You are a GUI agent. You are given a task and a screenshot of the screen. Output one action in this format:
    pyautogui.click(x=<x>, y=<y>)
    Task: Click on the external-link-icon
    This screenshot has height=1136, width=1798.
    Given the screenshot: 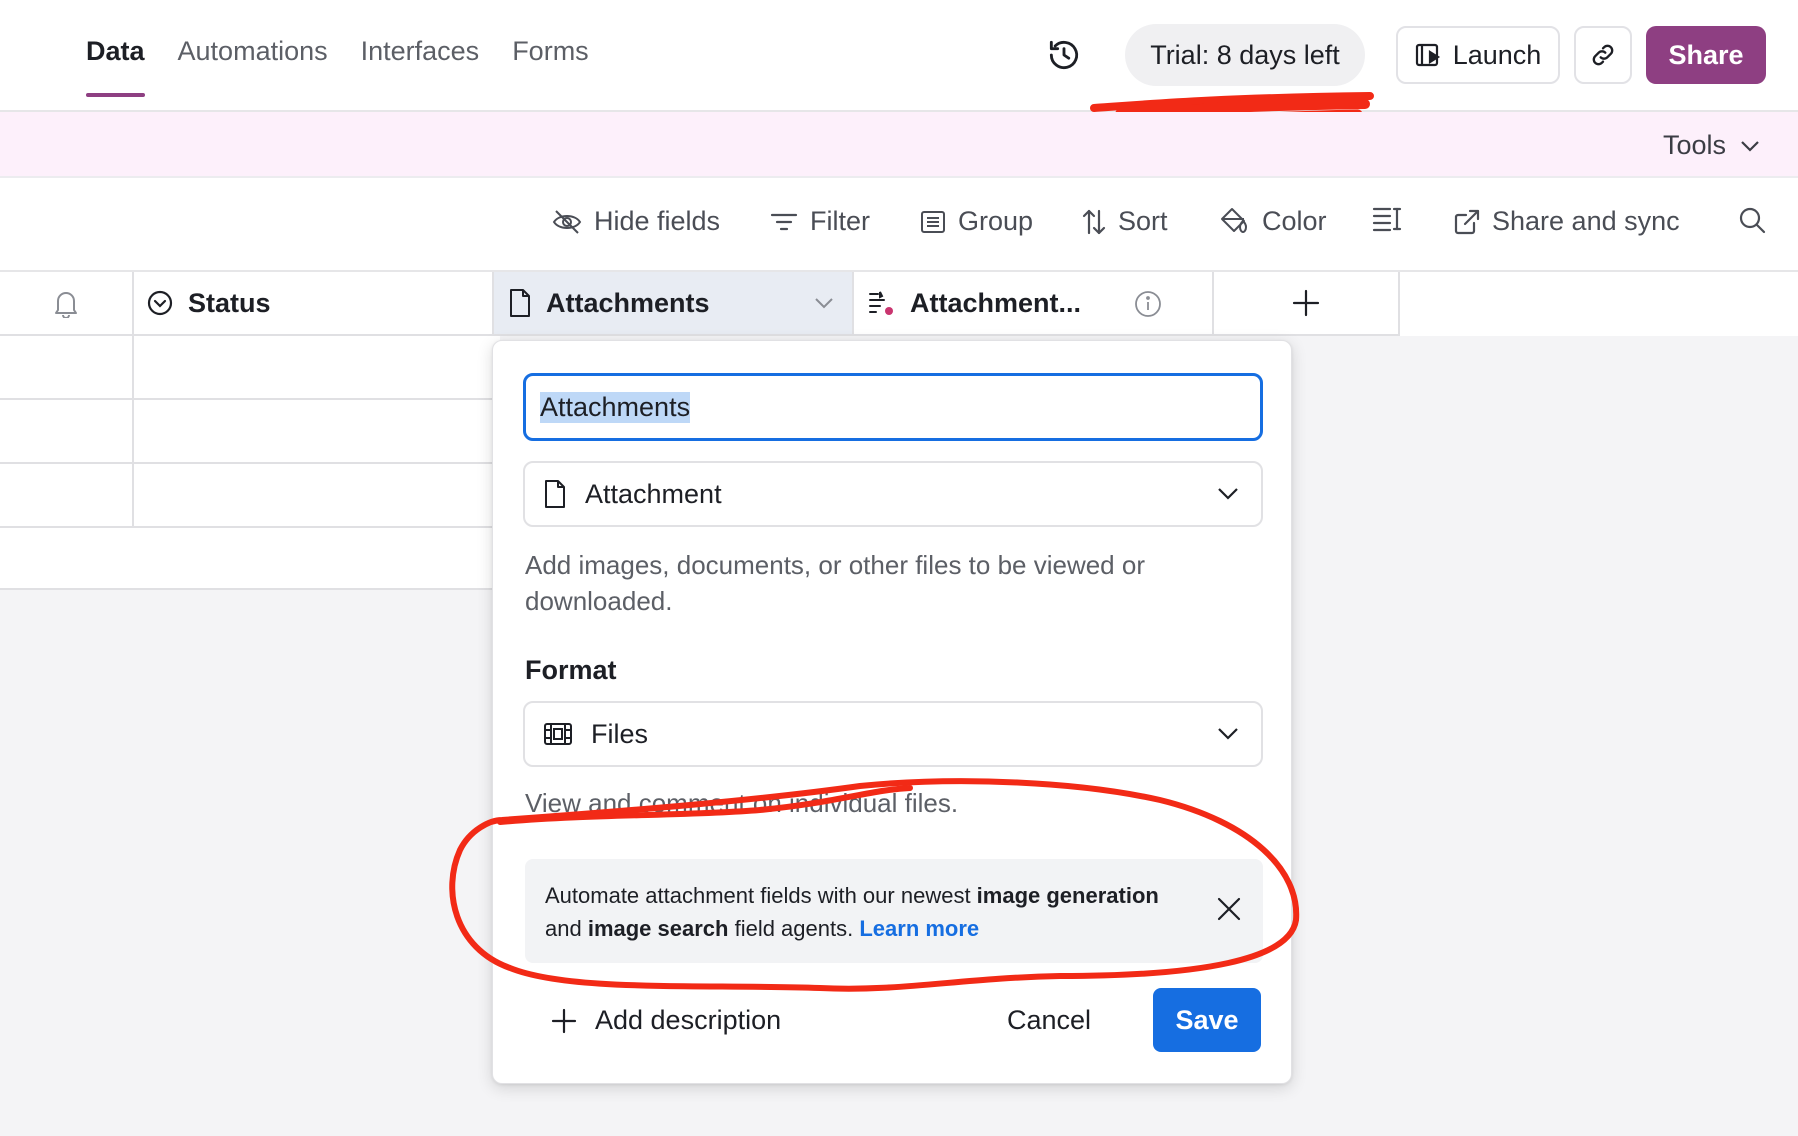 What is the action you would take?
    pyautogui.click(x=1467, y=221)
    